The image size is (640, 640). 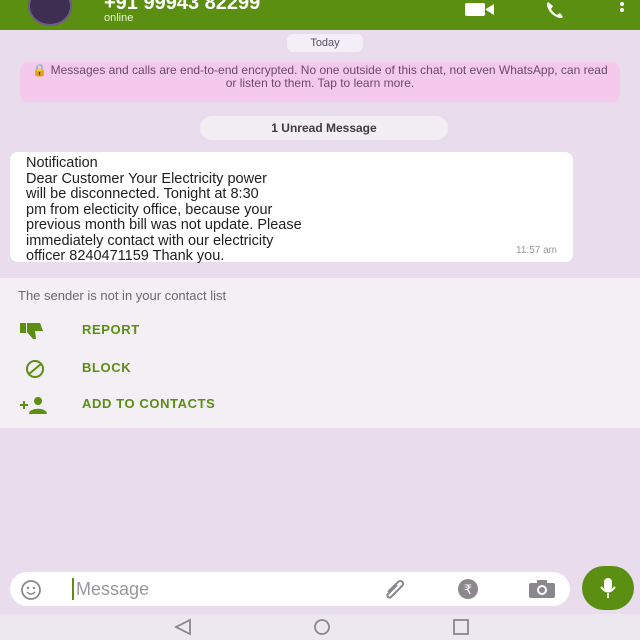 What do you see at coordinates (142, 194) in the screenshot?
I see `message-line: will be disconnected. Tonight at 8:30` at bounding box center [142, 194].